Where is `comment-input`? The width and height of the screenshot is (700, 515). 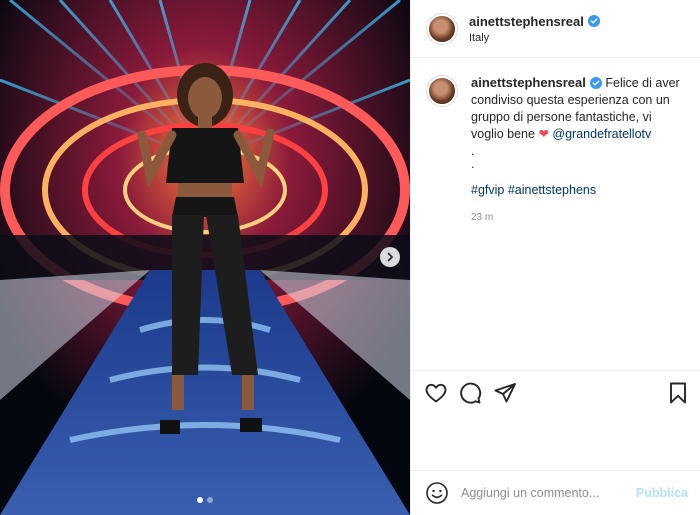
comment-input is located at coordinates (548, 493).